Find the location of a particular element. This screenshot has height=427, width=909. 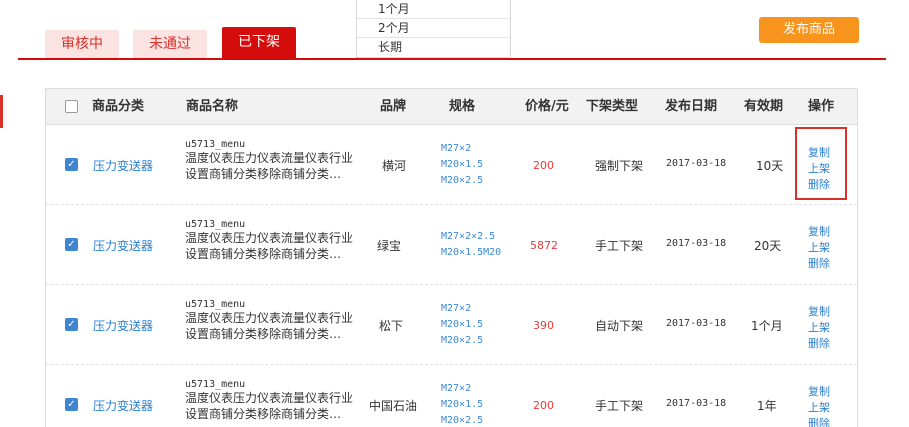

brand: 中国石油 is located at coordinates (393, 406).